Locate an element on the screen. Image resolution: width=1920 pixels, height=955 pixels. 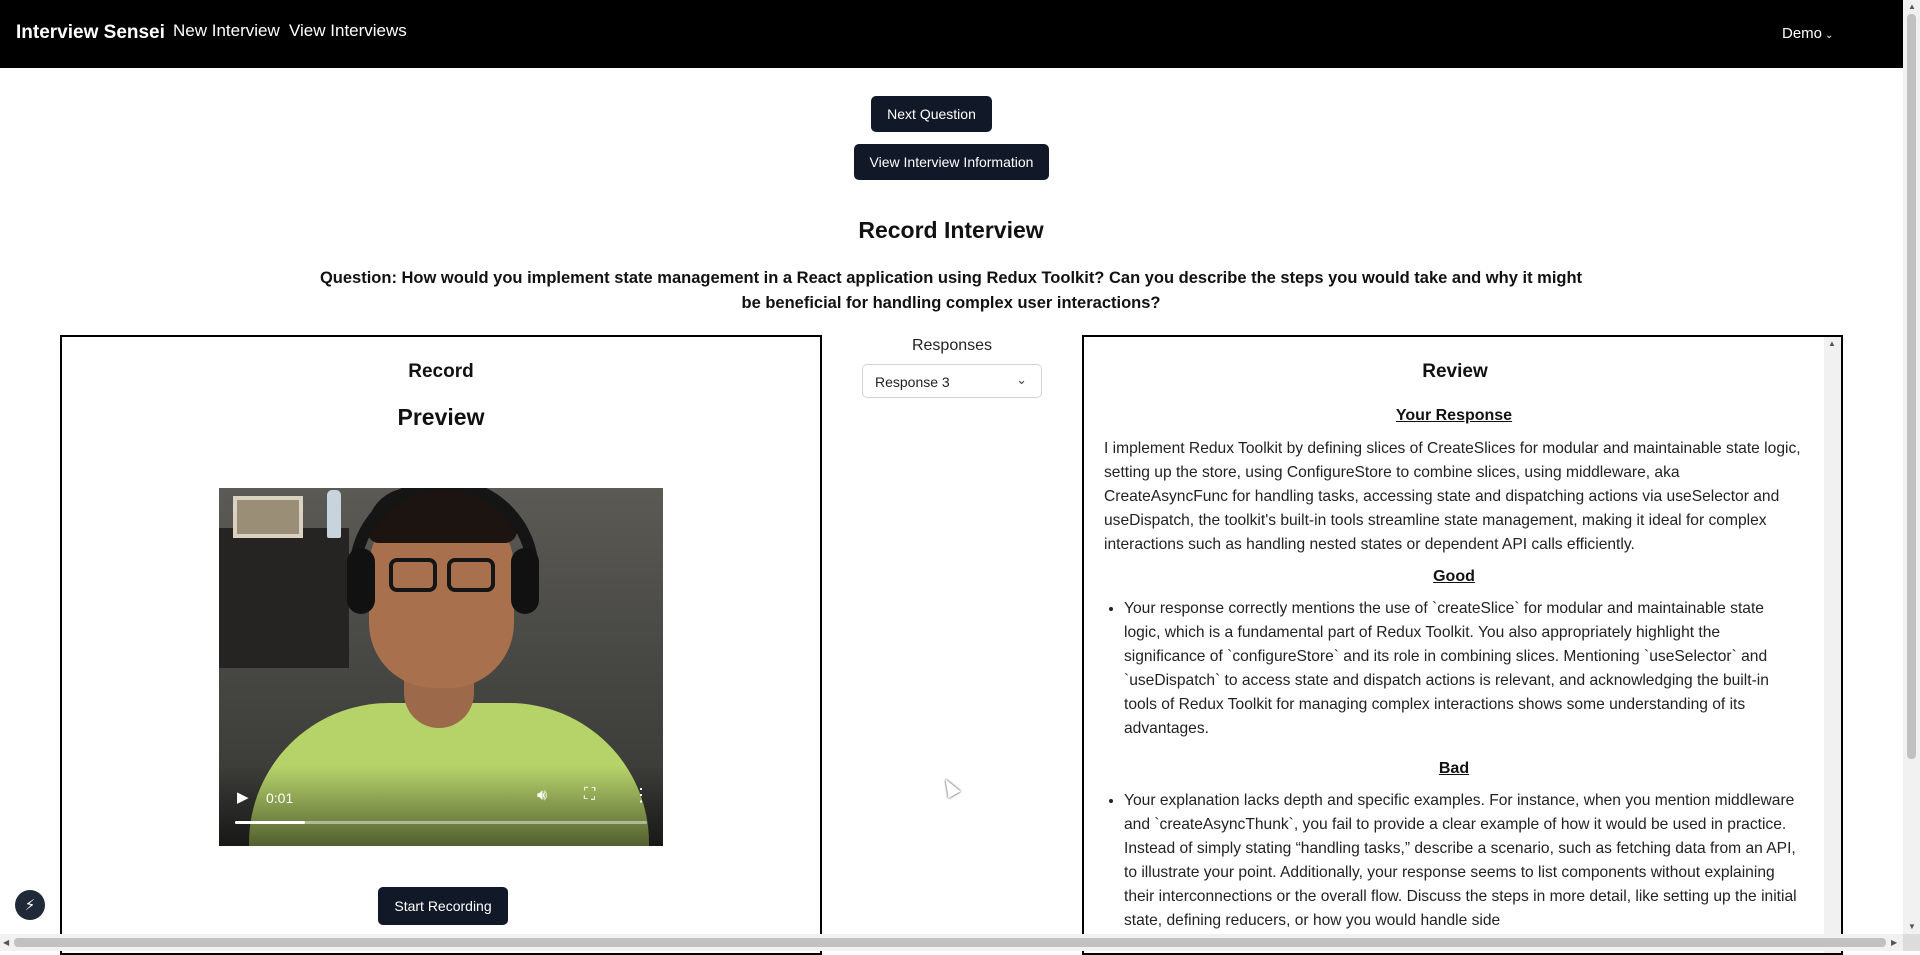
review-heading: Review is located at coordinates (1455, 371).